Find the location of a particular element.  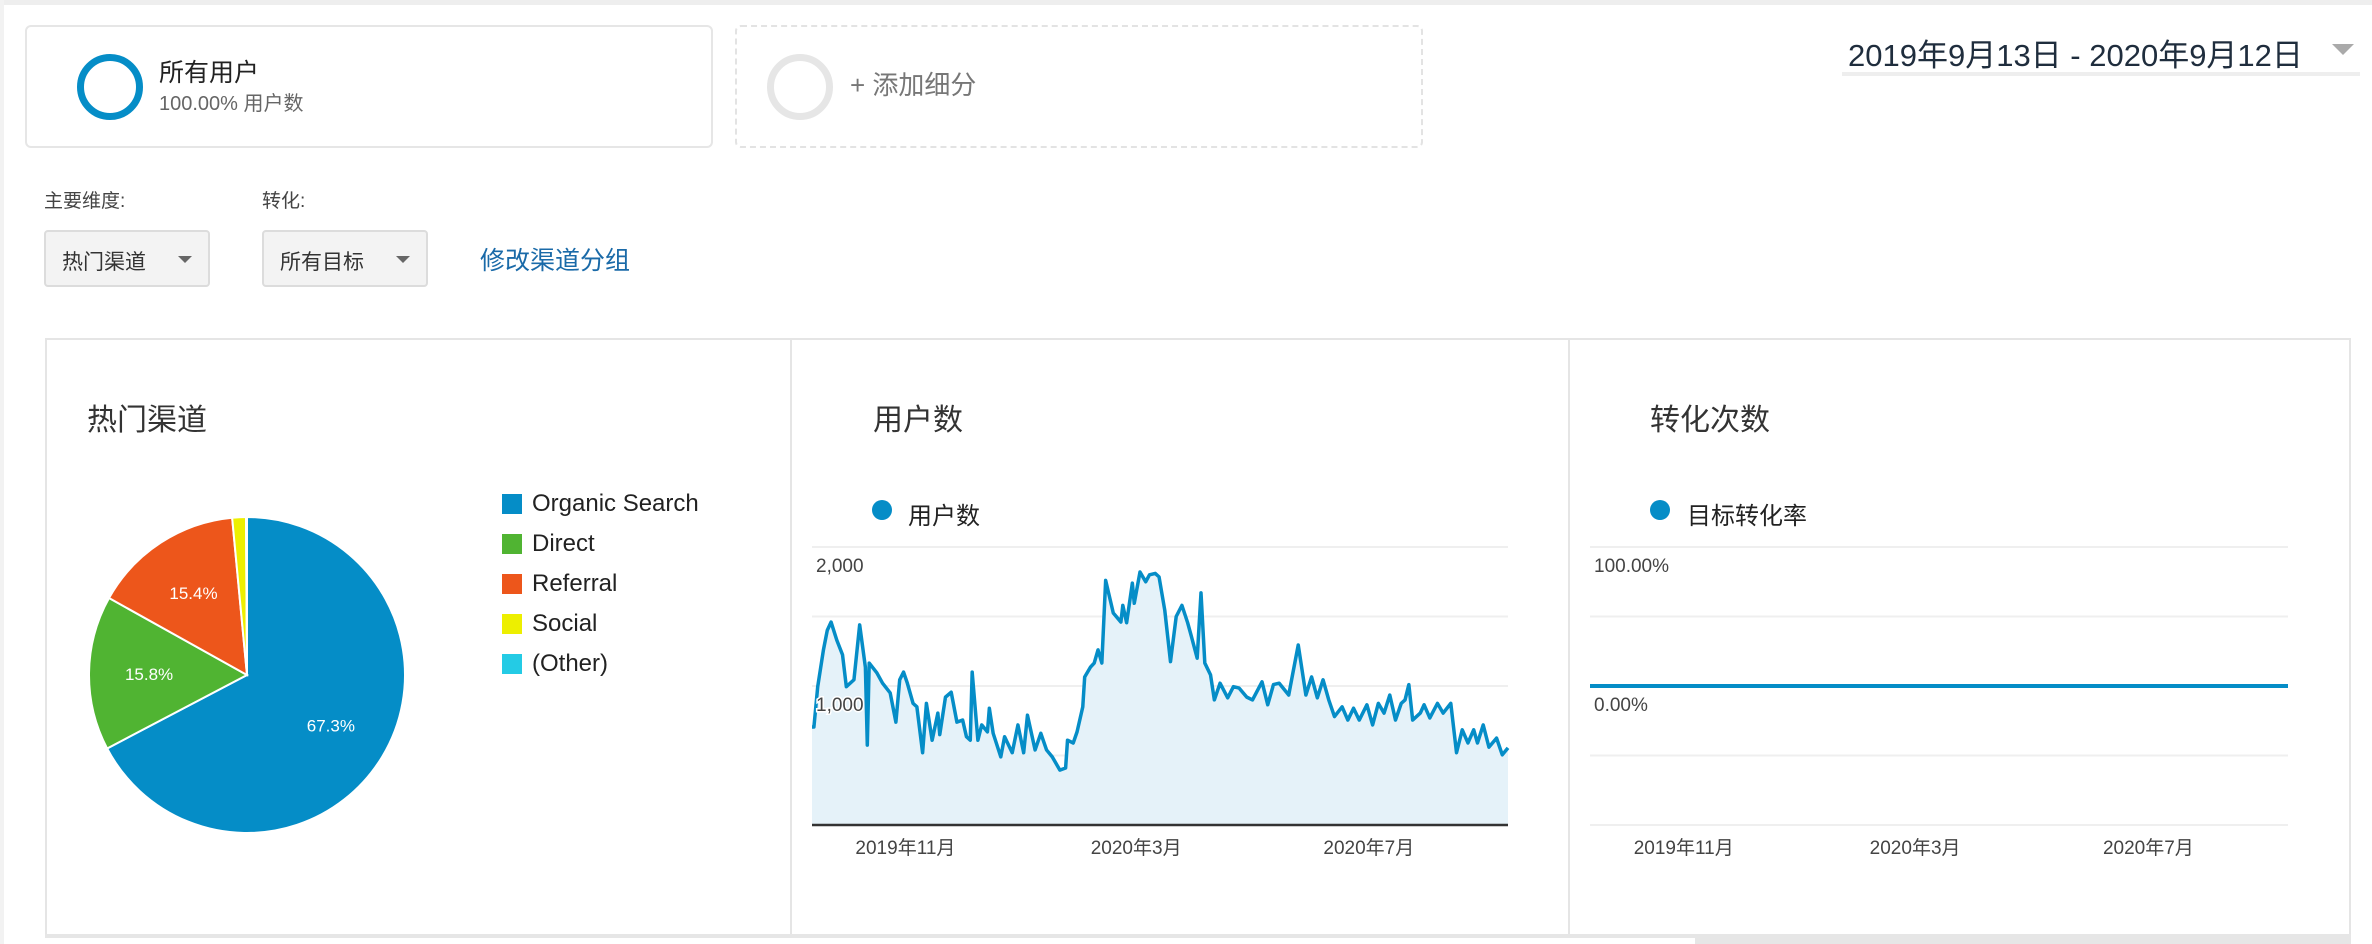

conversions-title: 转化次数 is located at coordinates (1710, 420).